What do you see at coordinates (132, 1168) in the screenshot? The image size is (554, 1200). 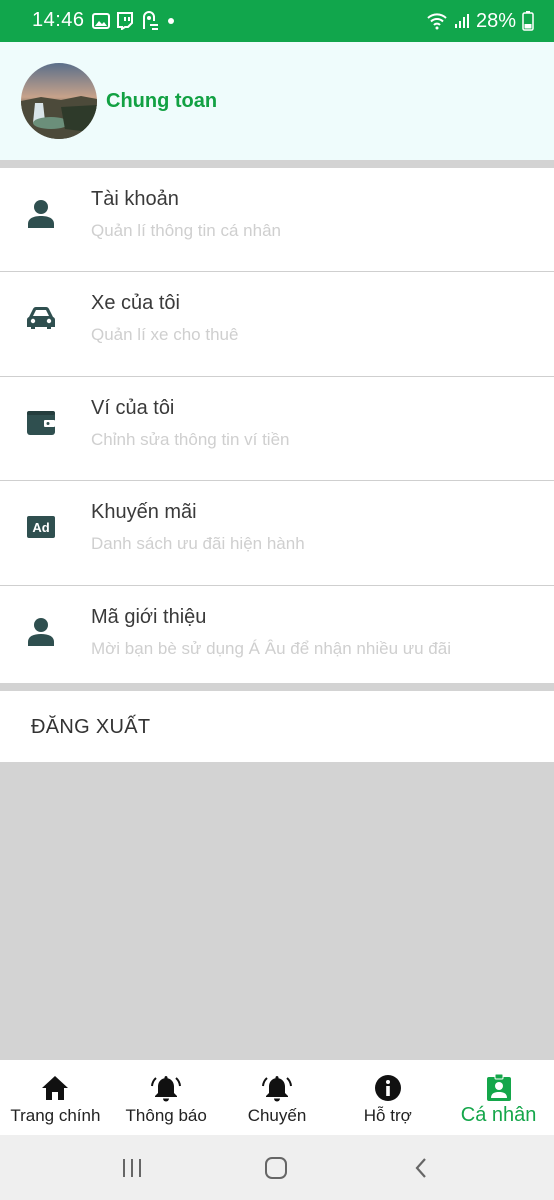 I see `recent-apps-button` at bounding box center [132, 1168].